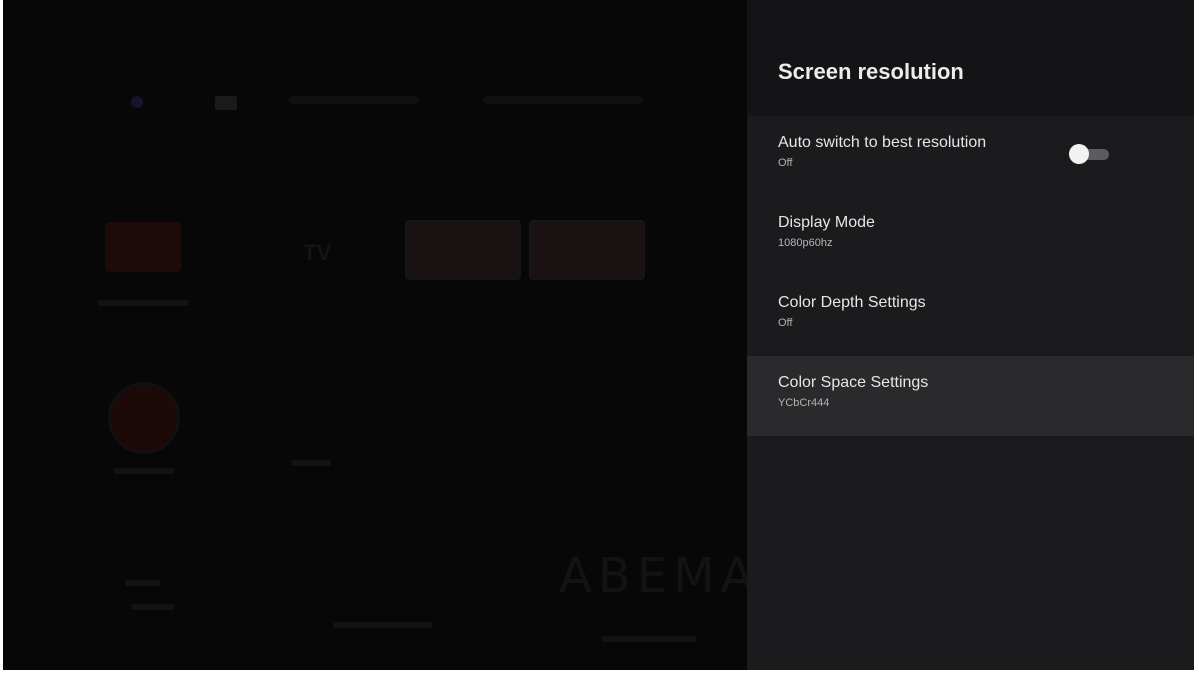 This screenshot has height=676, width=1199. I want to click on menu-item-label: Color Depth Settings, so click(852, 302).